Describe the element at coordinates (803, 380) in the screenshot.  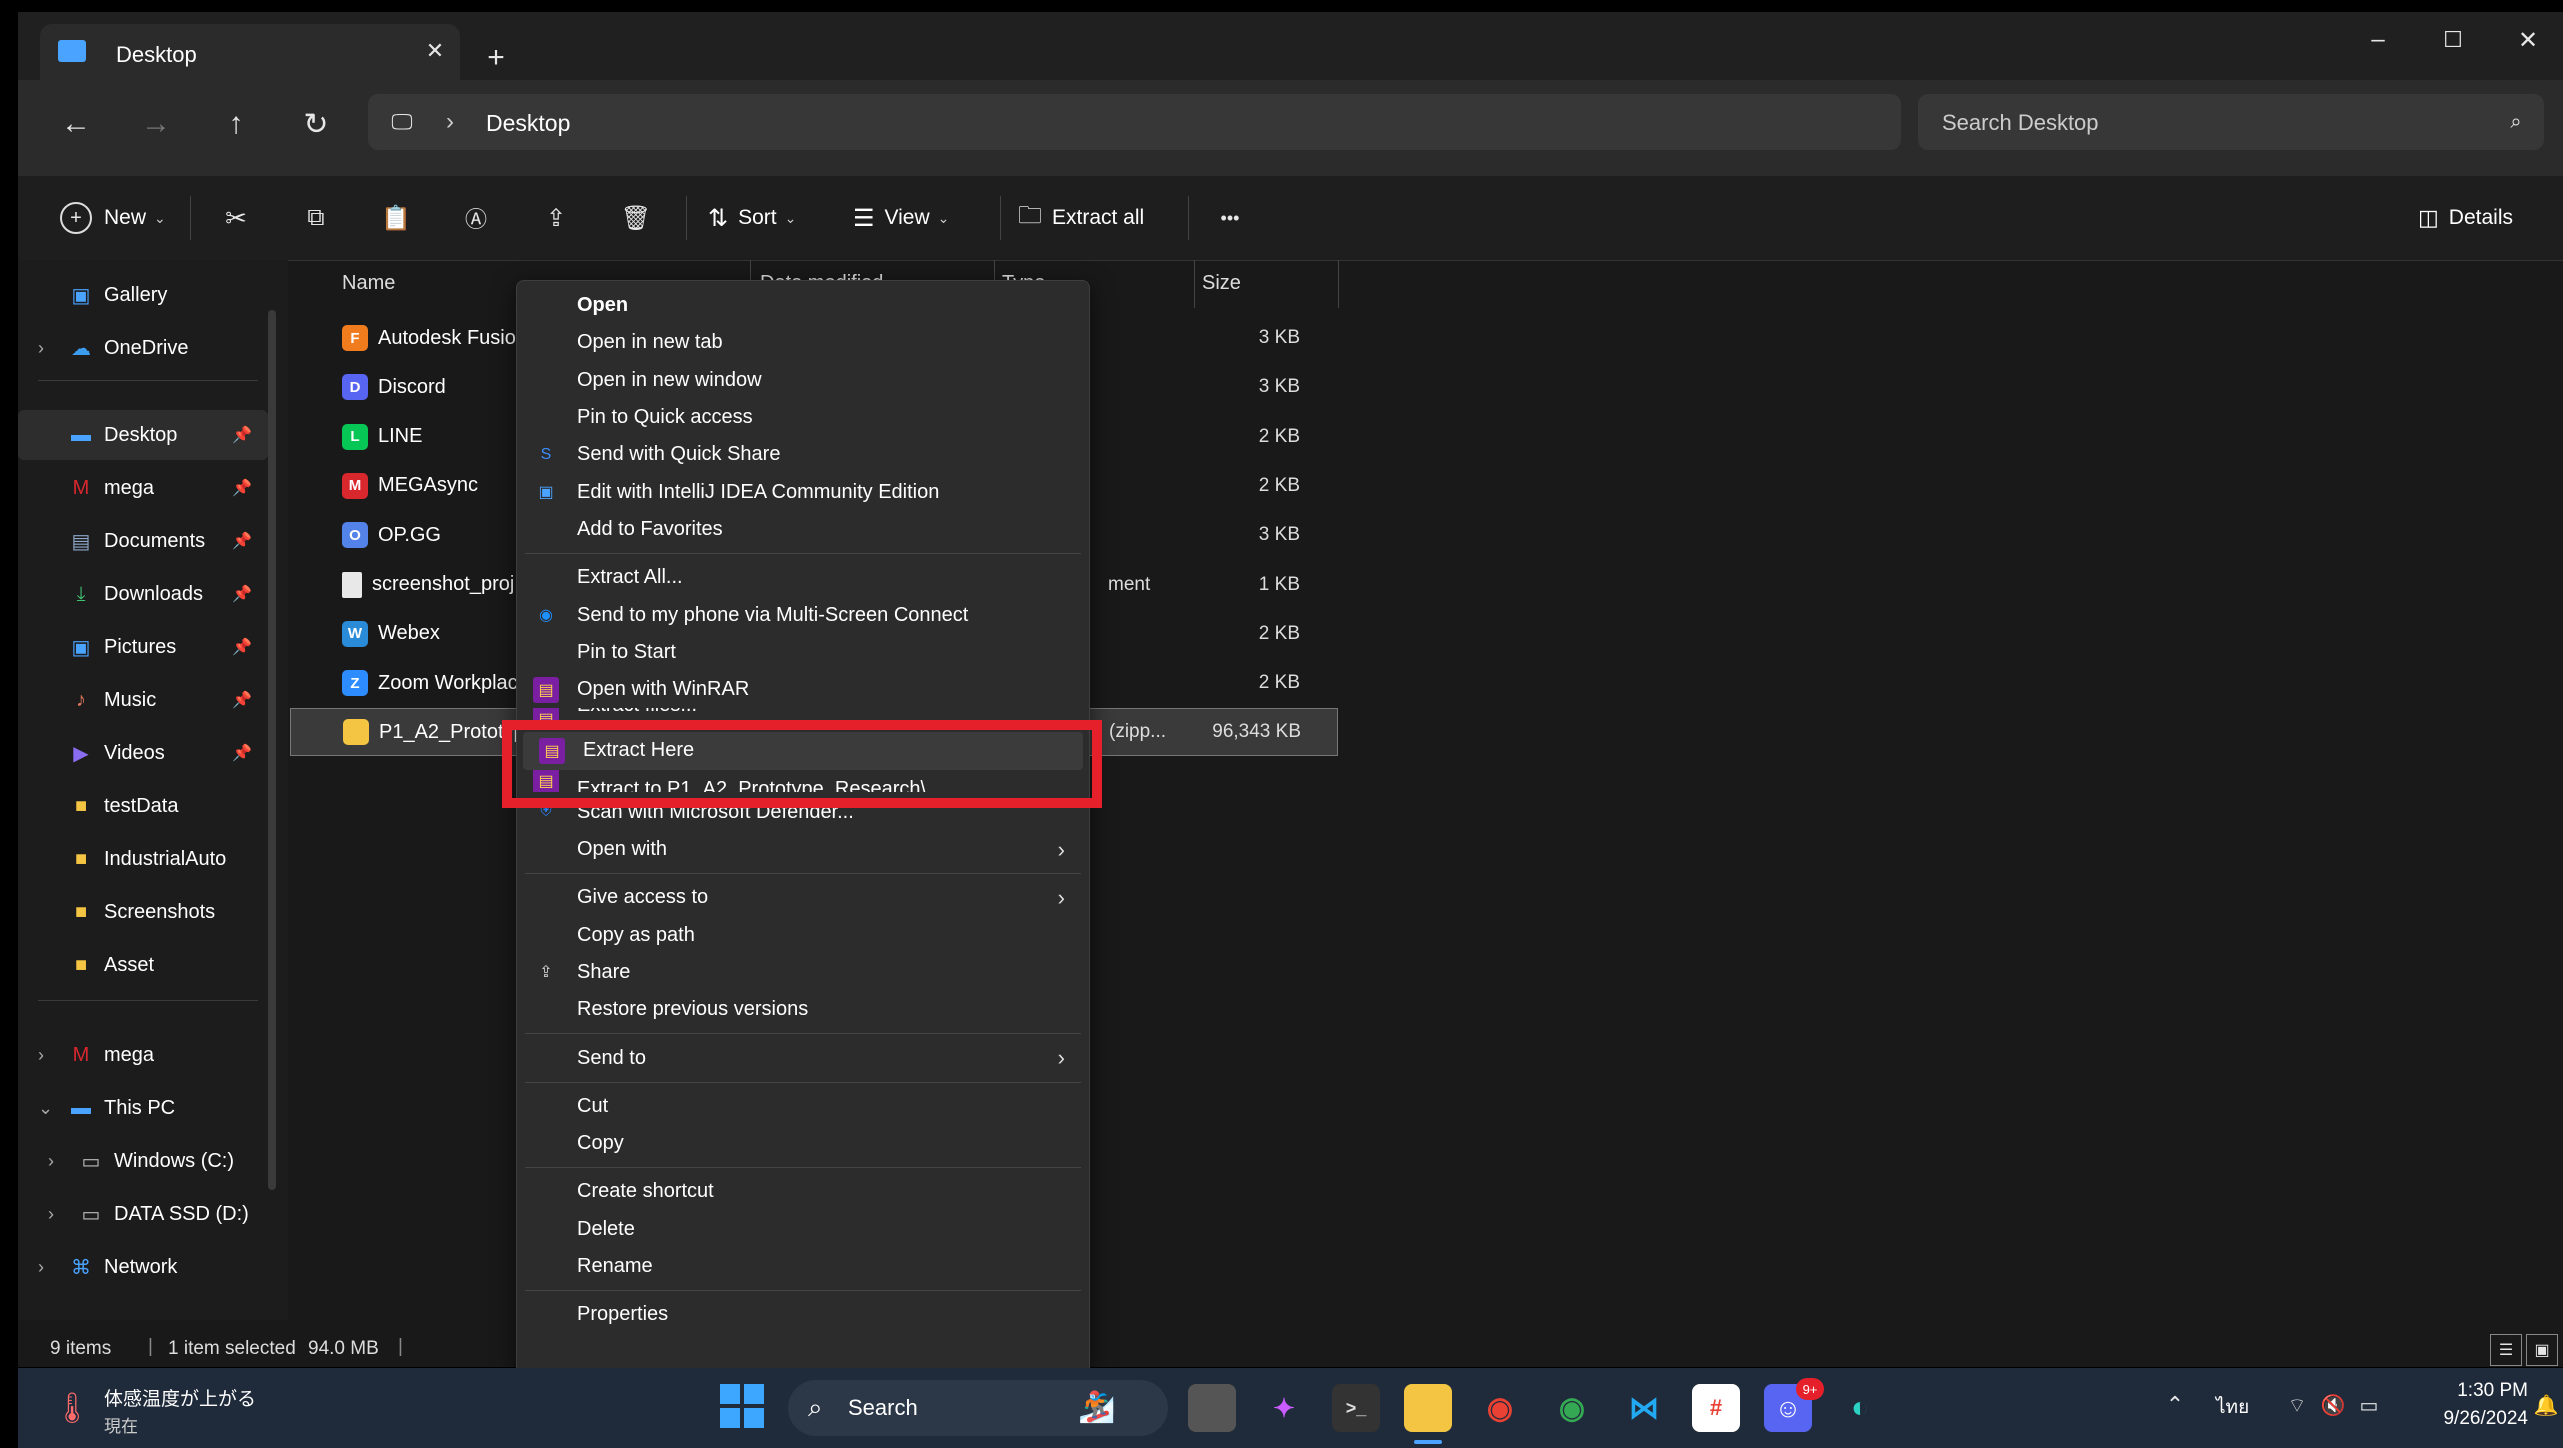
I see `menu-item-open-in-new-window: Open in new window` at that location.